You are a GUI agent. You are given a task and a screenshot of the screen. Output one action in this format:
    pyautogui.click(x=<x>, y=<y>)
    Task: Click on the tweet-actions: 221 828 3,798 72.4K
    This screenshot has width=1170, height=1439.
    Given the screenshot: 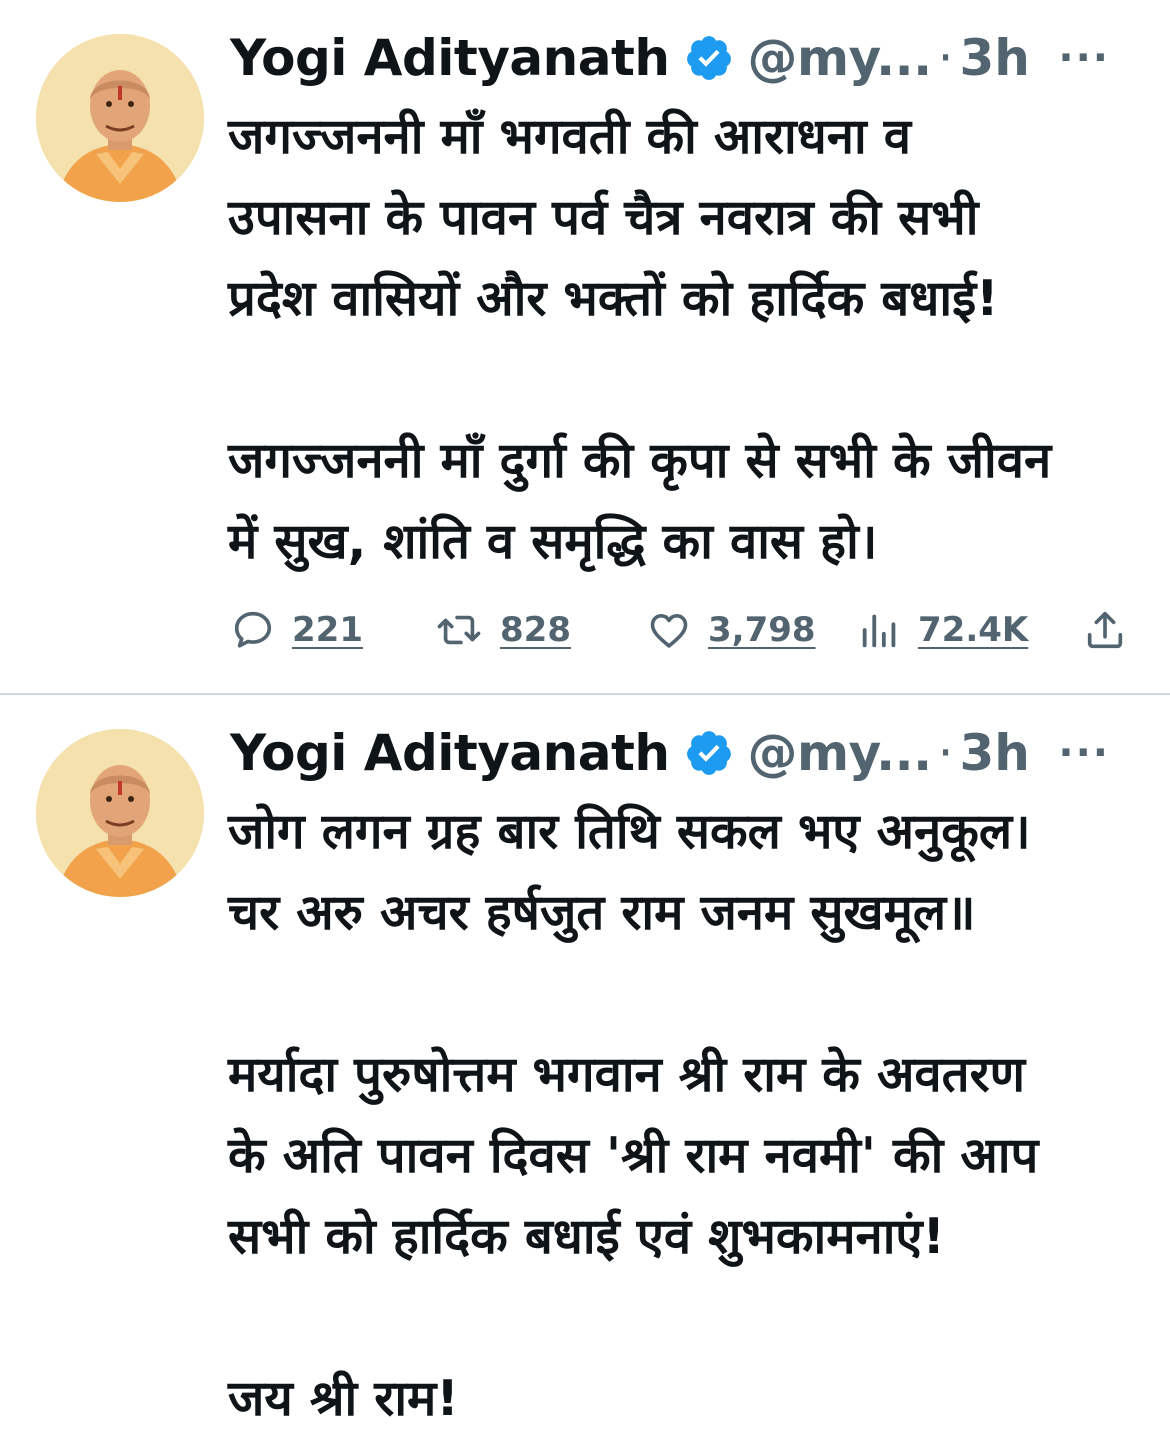 What is the action you would take?
    pyautogui.click(x=683, y=630)
    